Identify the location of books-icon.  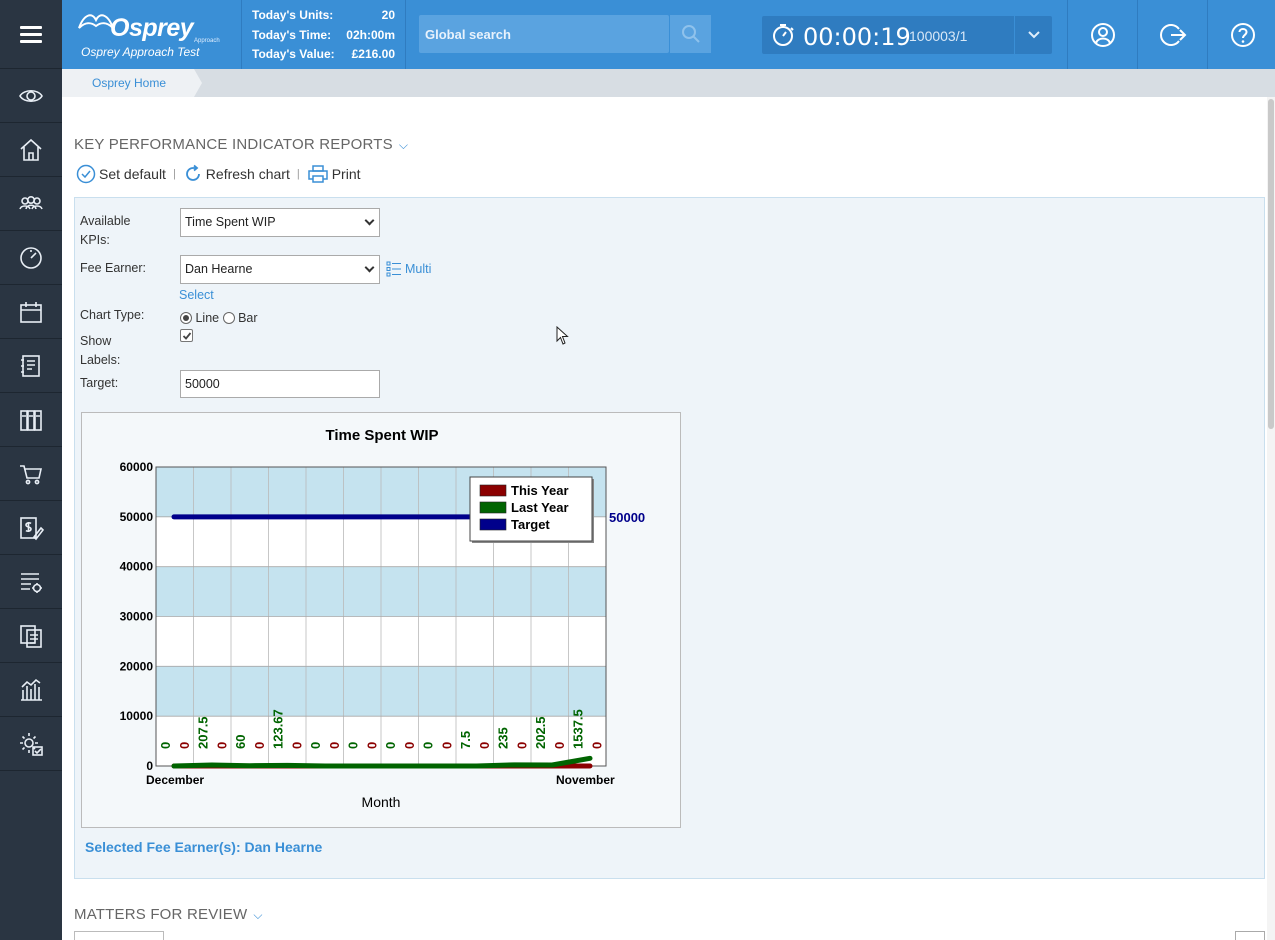
(31, 420).